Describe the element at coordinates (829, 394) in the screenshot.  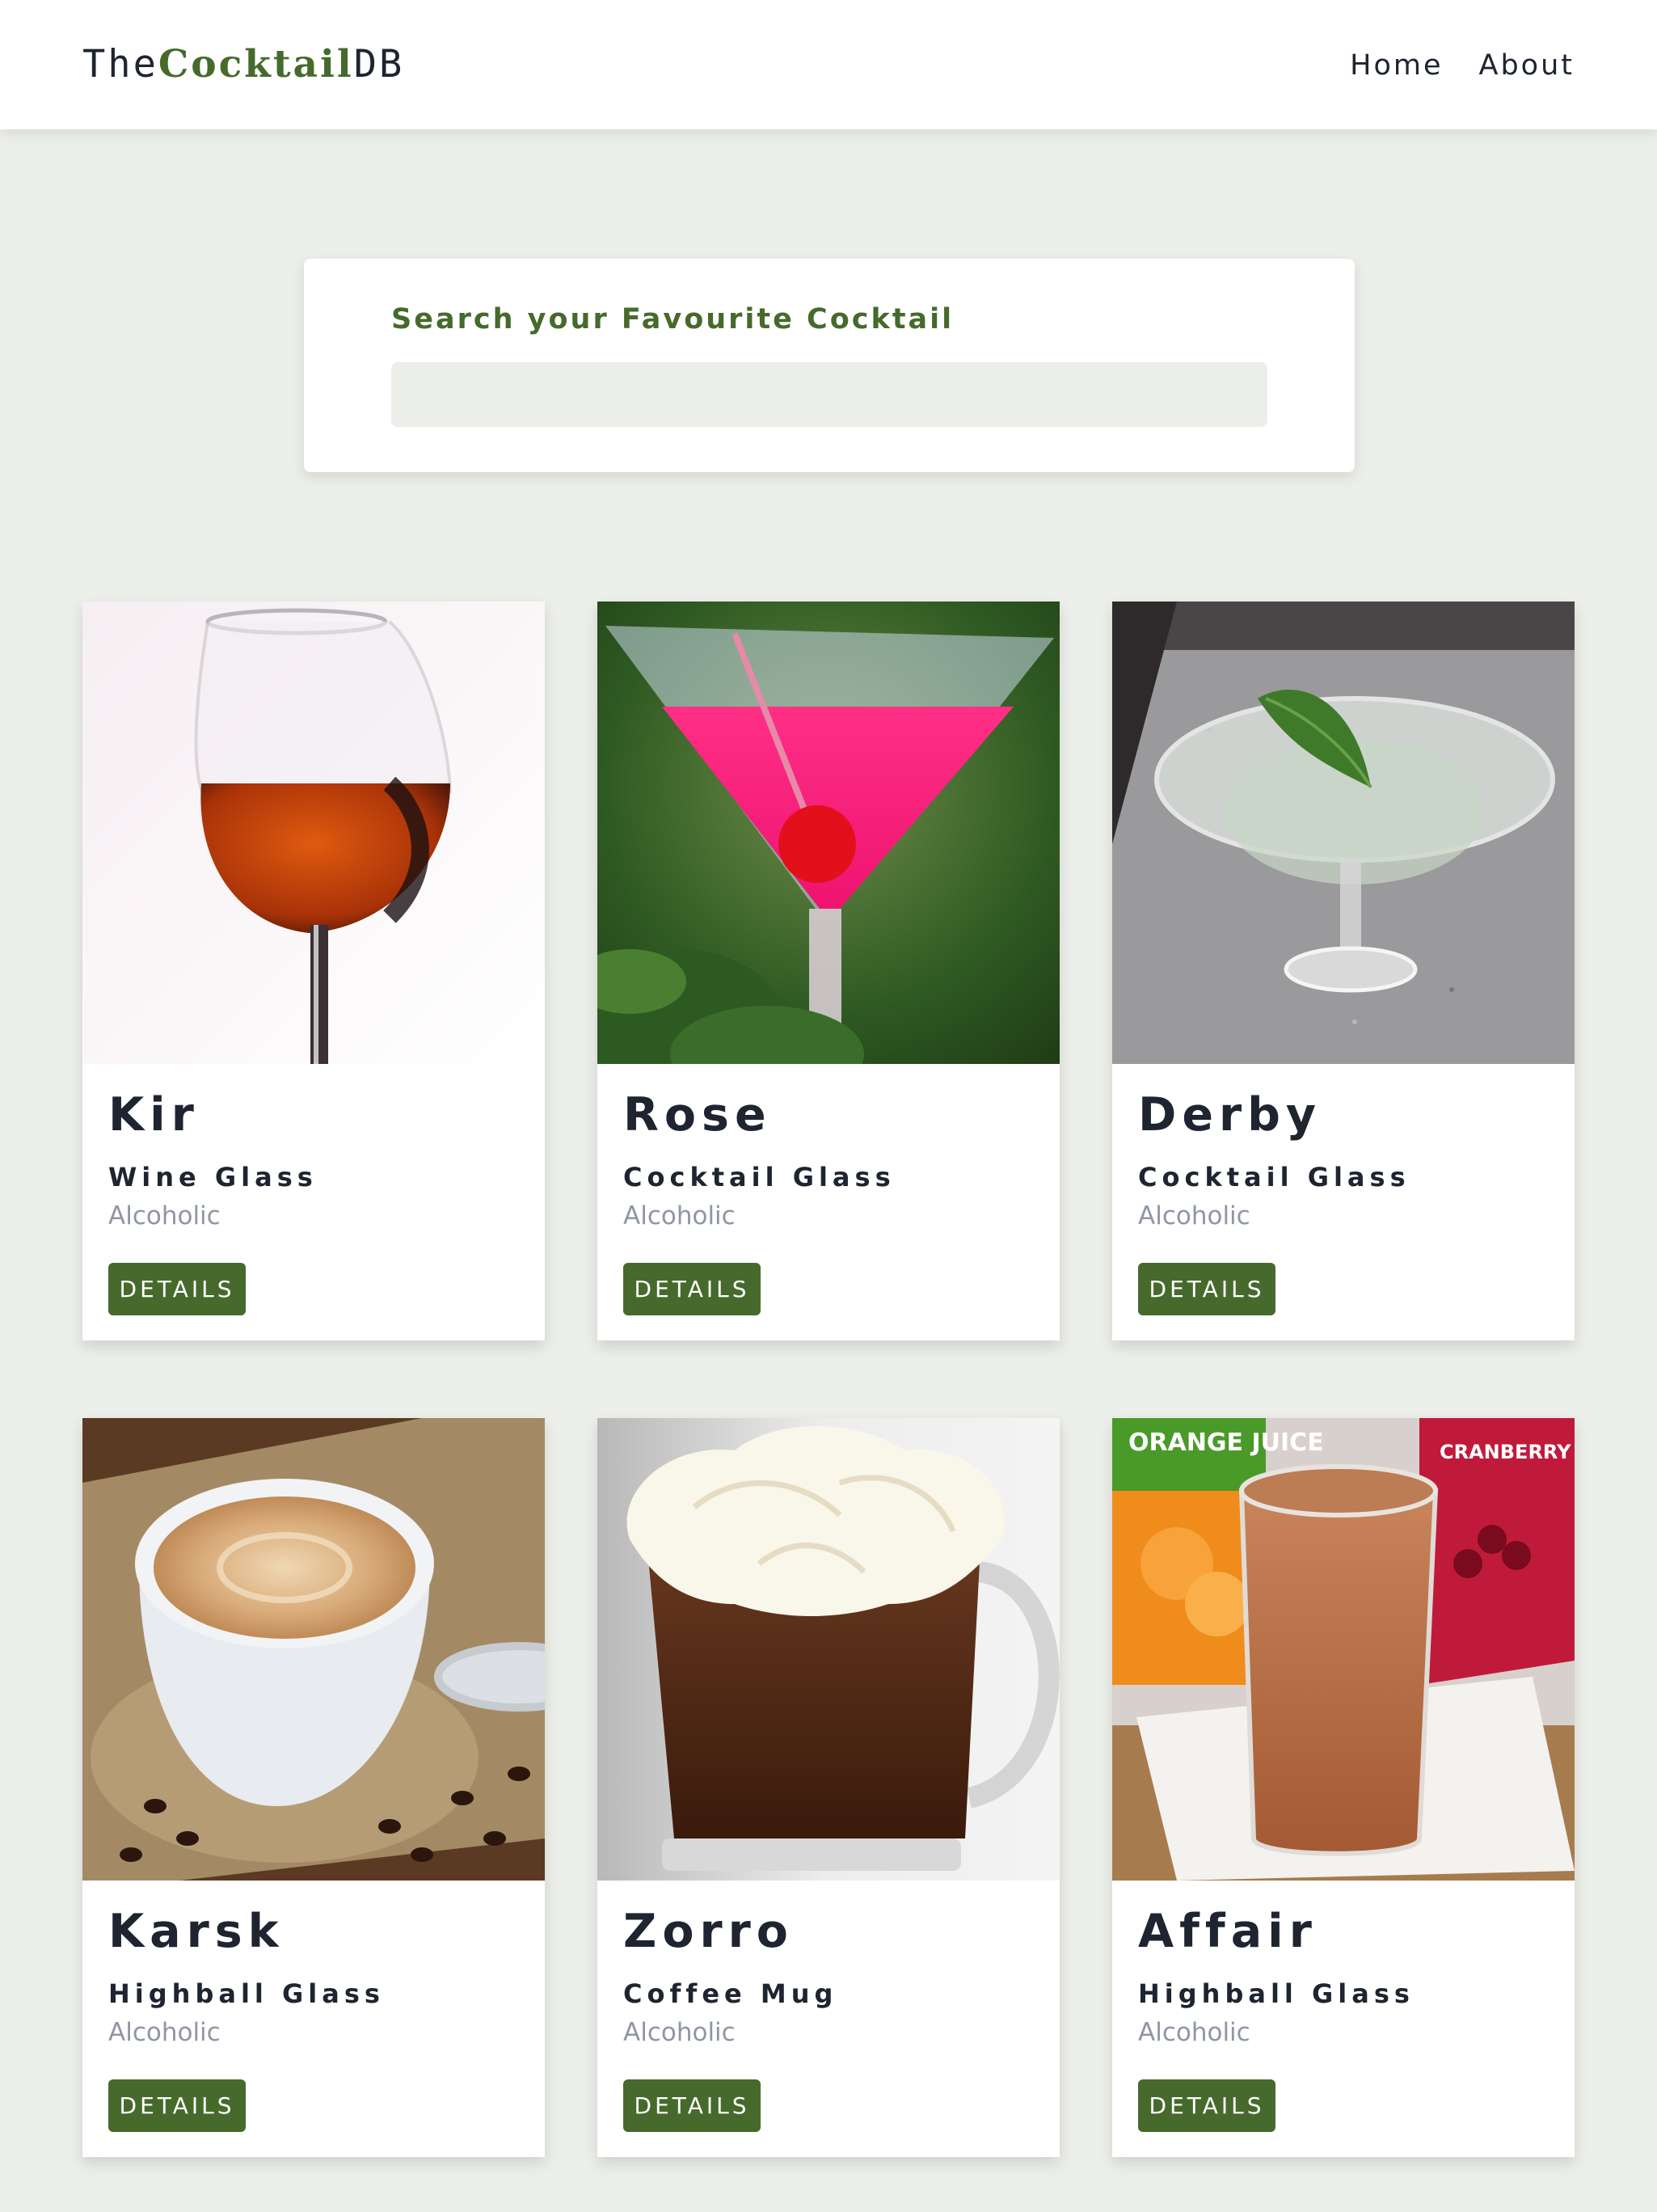
I see `search-input` at that location.